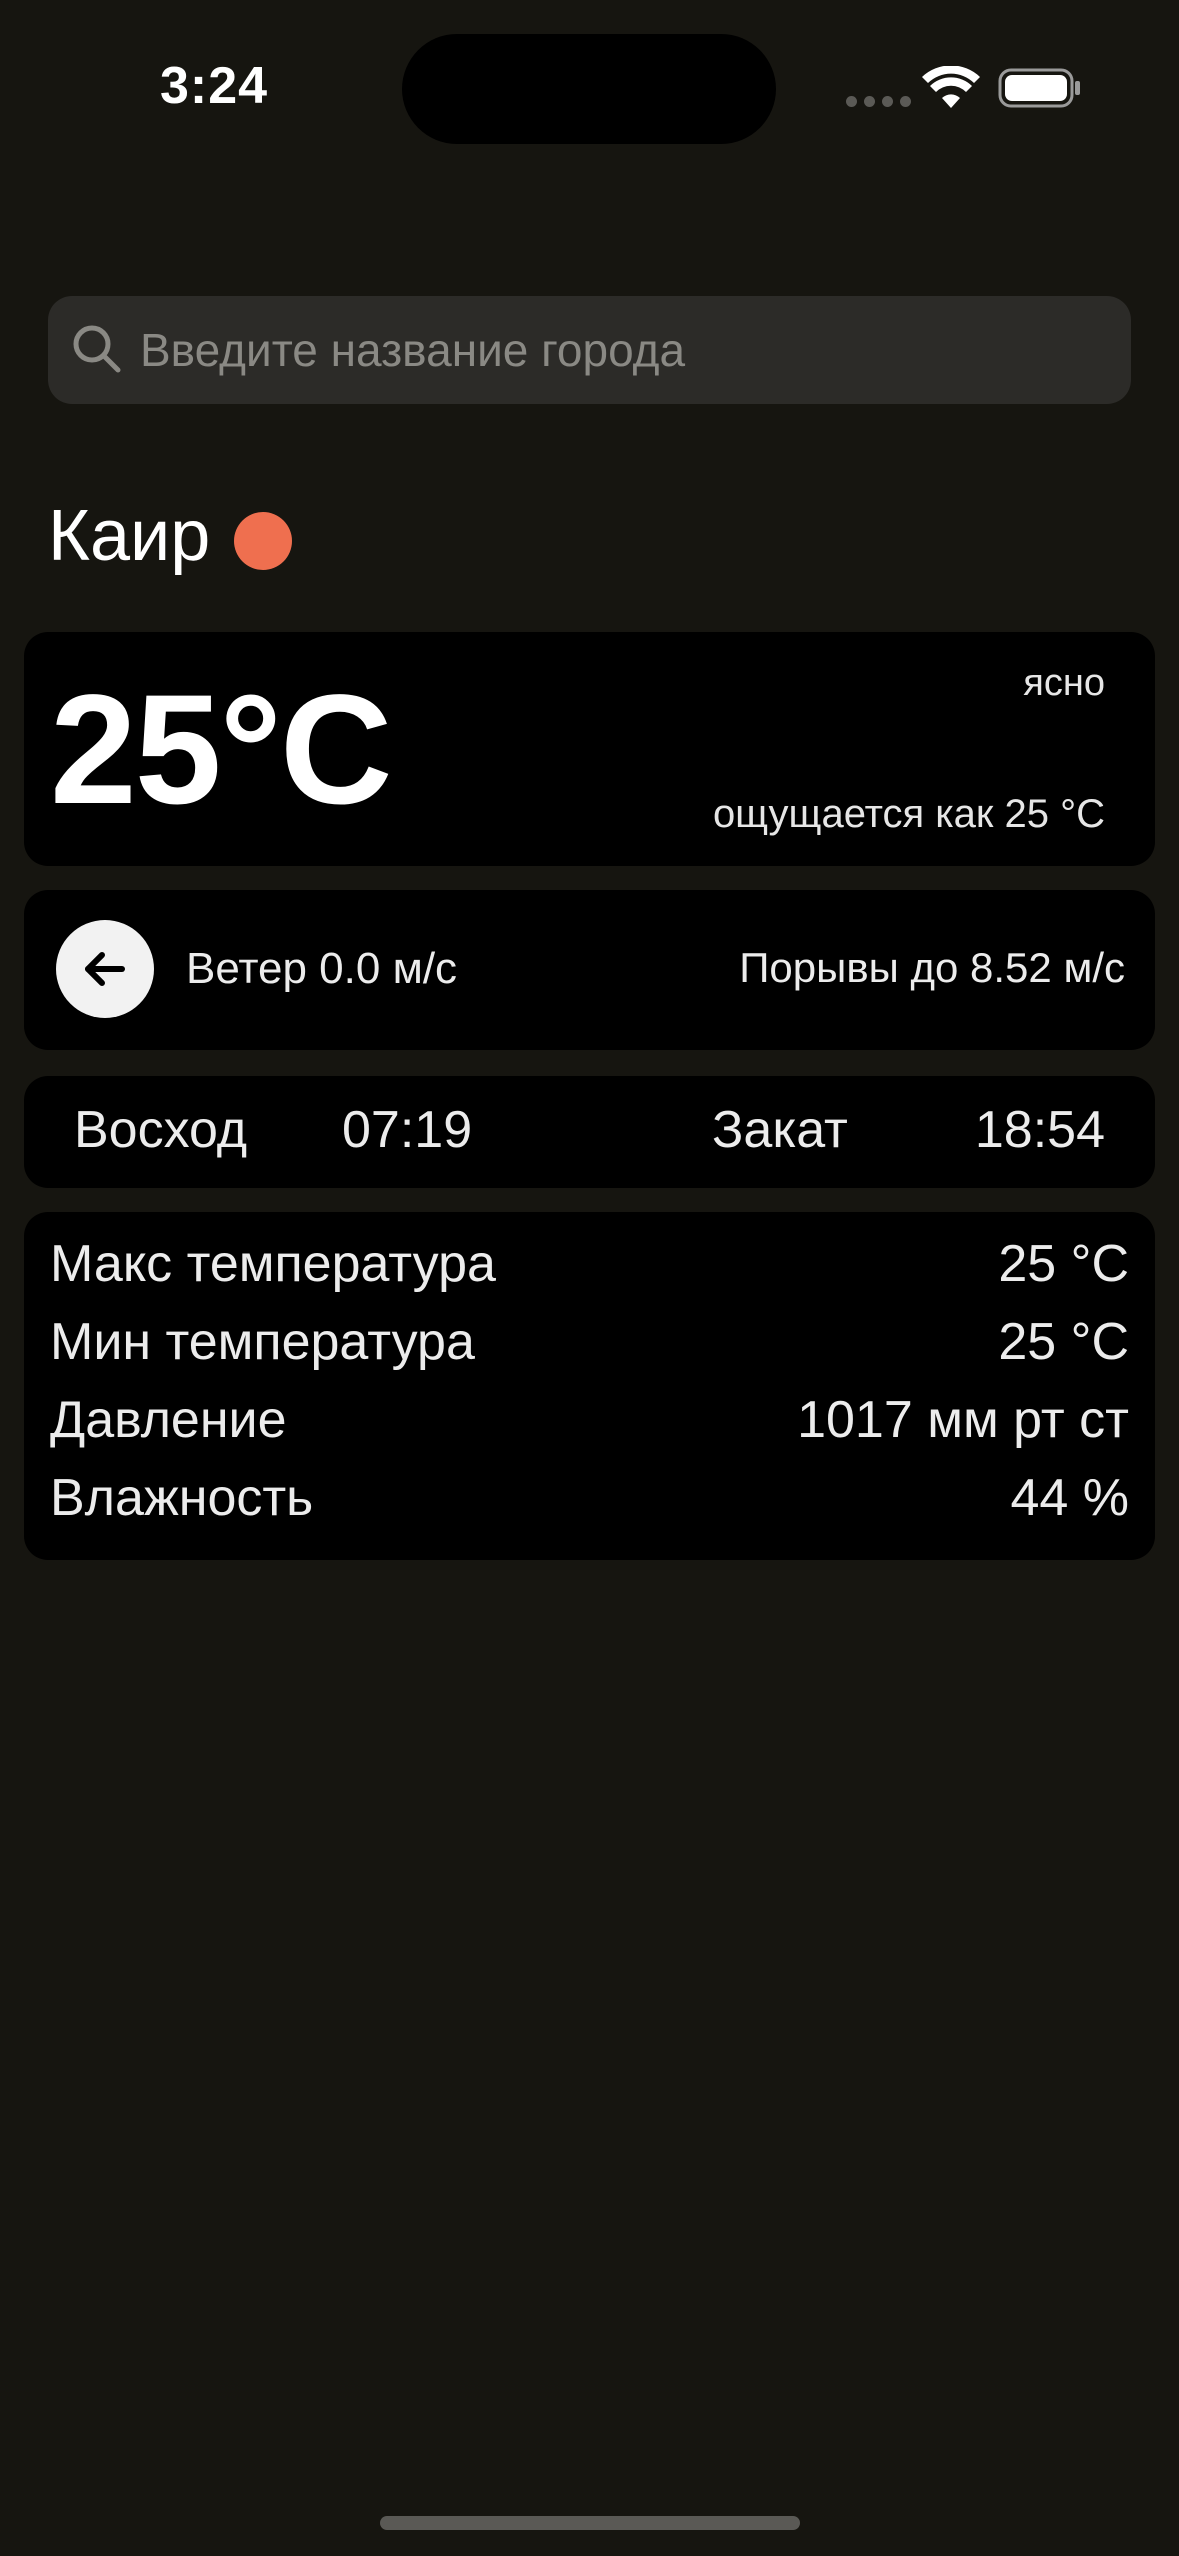 The image size is (1179, 2556). Describe the element at coordinates (168, 1420) in the screenshot. I see `detail-label: Давление` at that location.